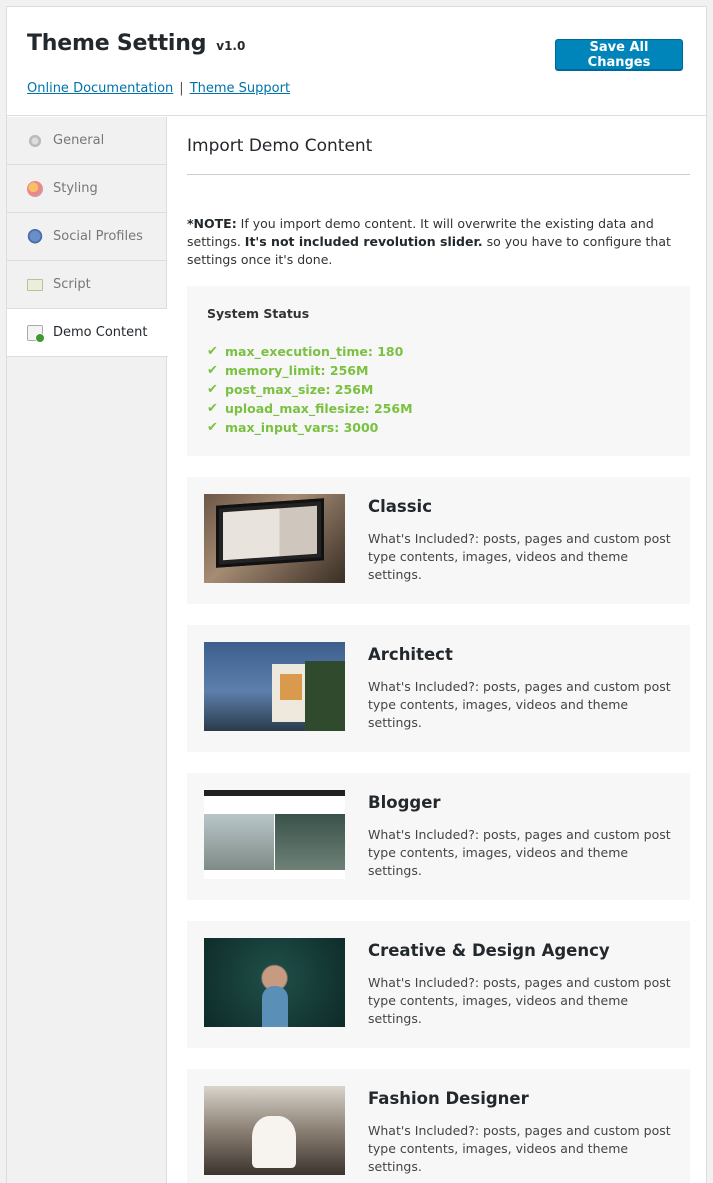  I want to click on palette-icon, so click(35, 188).